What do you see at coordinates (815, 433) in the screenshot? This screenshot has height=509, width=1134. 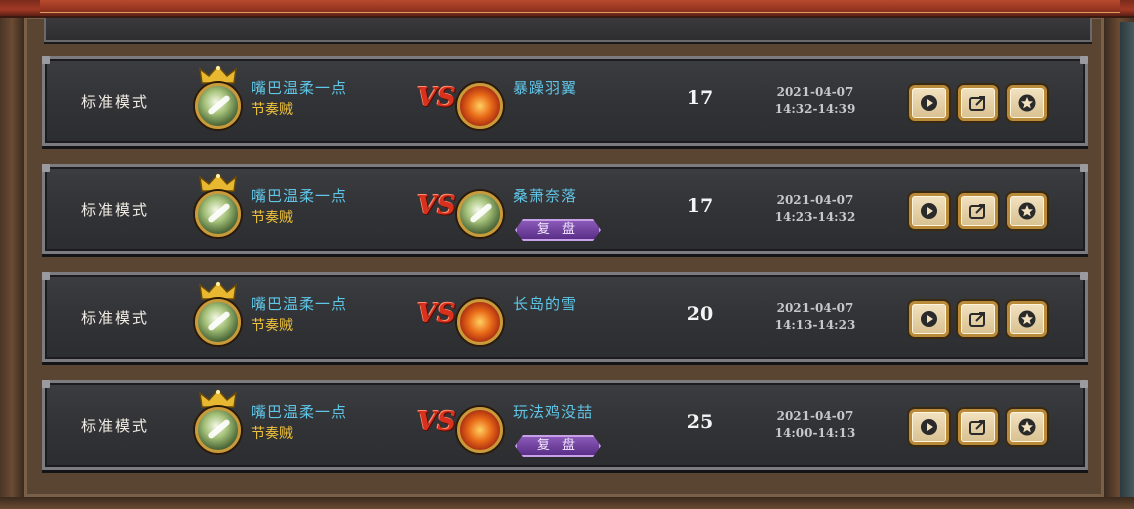 I see `match-time-range: 14:00-14:13` at bounding box center [815, 433].